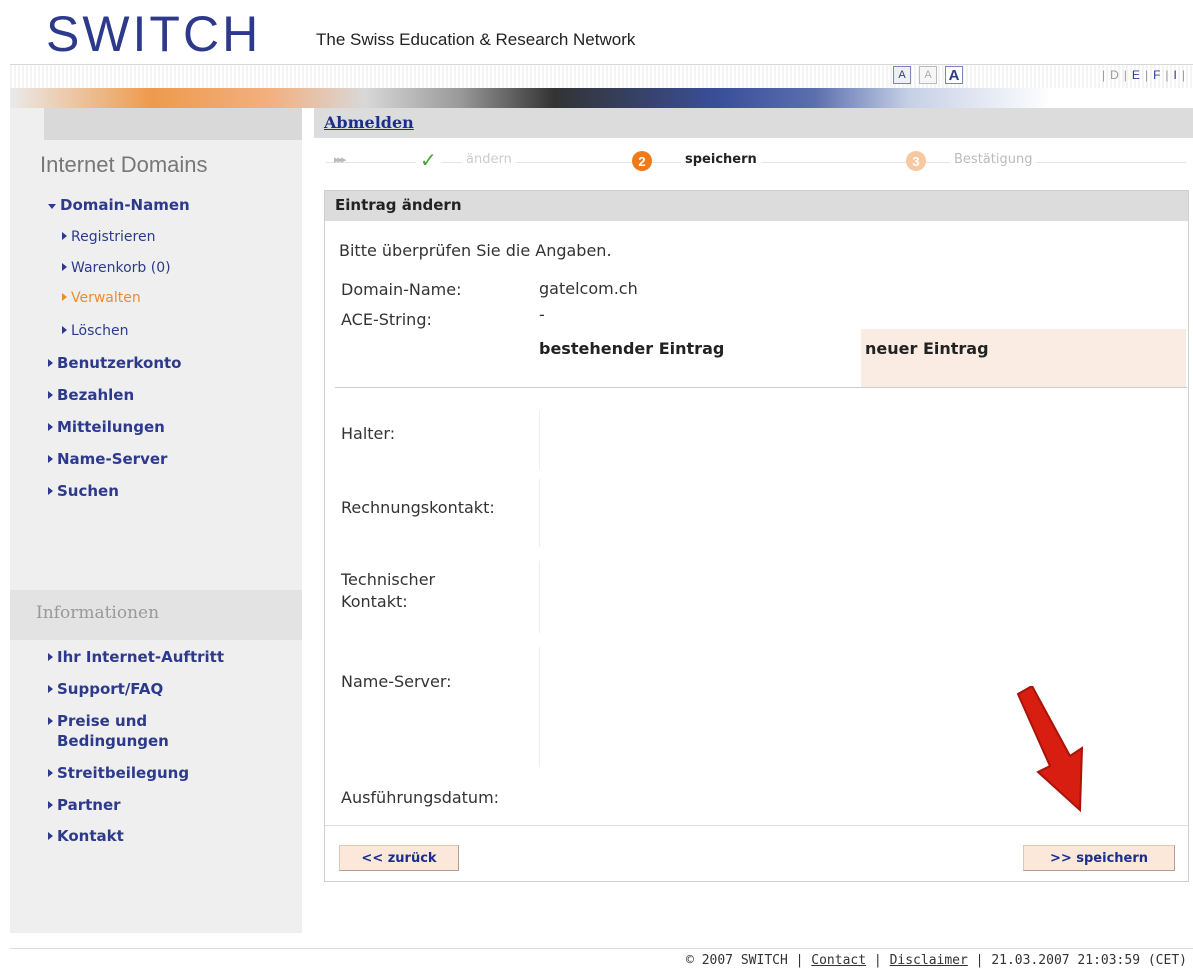 The width and height of the screenshot is (1193, 971). What do you see at coordinates (388, 579) in the screenshot?
I see `technischer-kontakt-label-1: Technischer` at bounding box center [388, 579].